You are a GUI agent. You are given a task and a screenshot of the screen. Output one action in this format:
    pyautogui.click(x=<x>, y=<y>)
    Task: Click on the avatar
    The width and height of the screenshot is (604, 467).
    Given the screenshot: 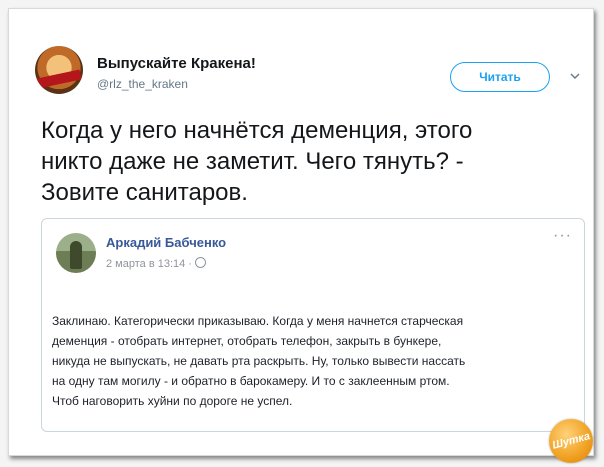 What is the action you would take?
    pyautogui.click(x=59, y=70)
    